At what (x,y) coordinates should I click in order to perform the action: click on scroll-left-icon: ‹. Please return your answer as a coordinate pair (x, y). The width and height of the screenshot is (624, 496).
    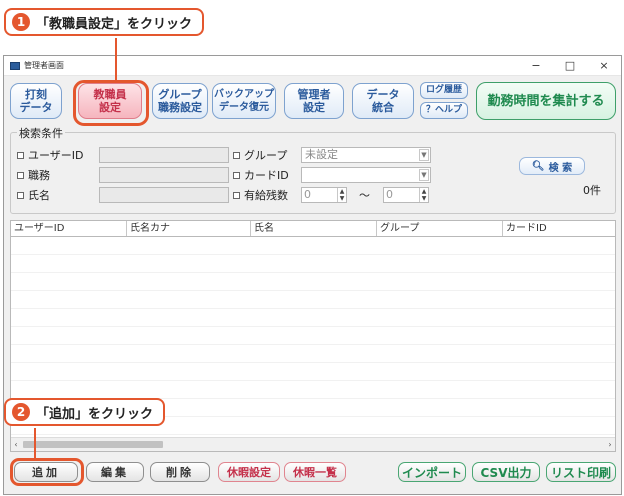
    Looking at the image, I should click on (16, 444).